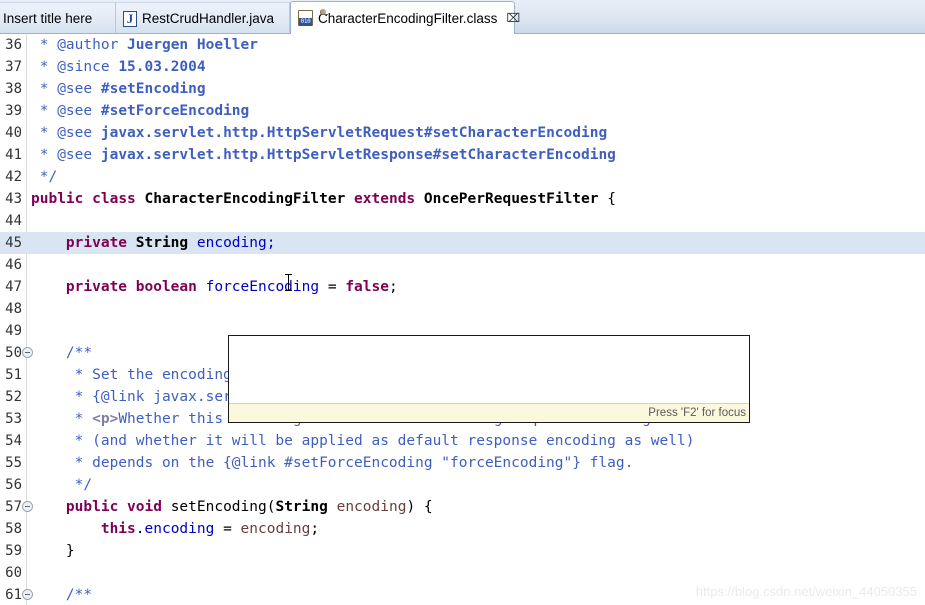 Image resolution: width=925 pixels, height=605 pixels. What do you see at coordinates (13, 595) in the screenshot?
I see `line-number: 61` at bounding box center [13, 595].